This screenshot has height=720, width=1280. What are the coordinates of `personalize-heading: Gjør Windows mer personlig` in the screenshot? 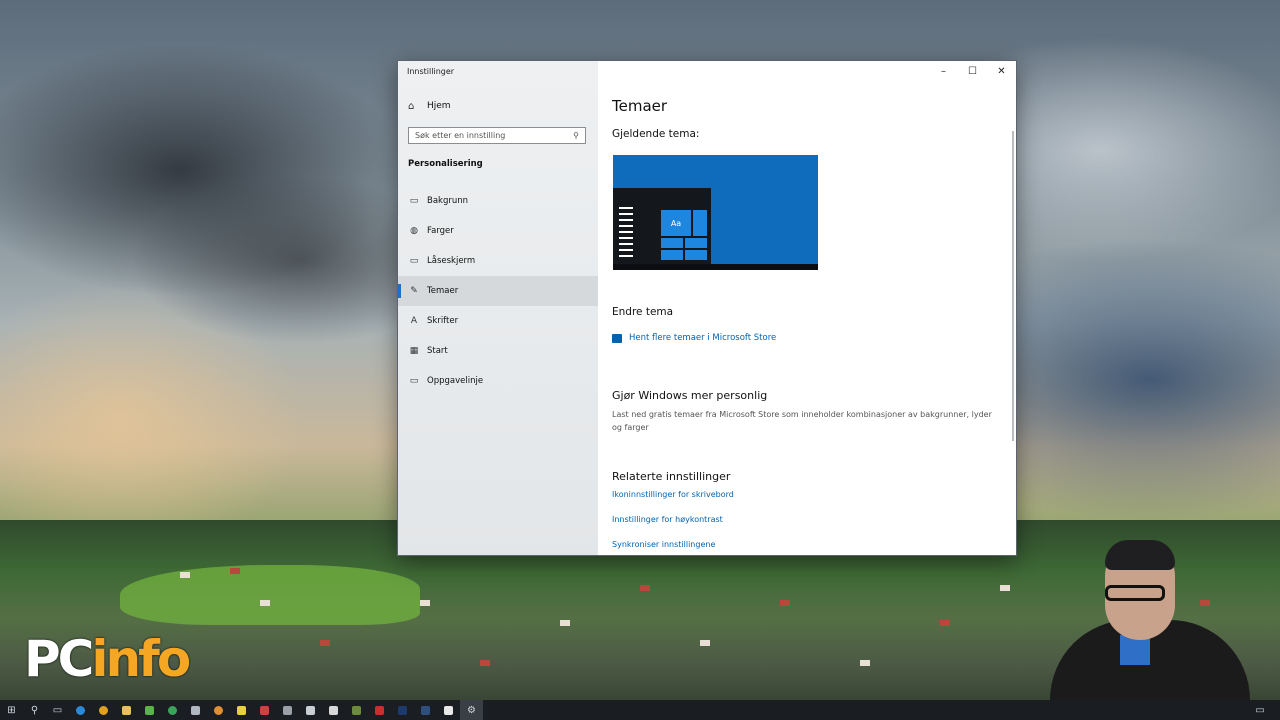 It's located at (690, 395).